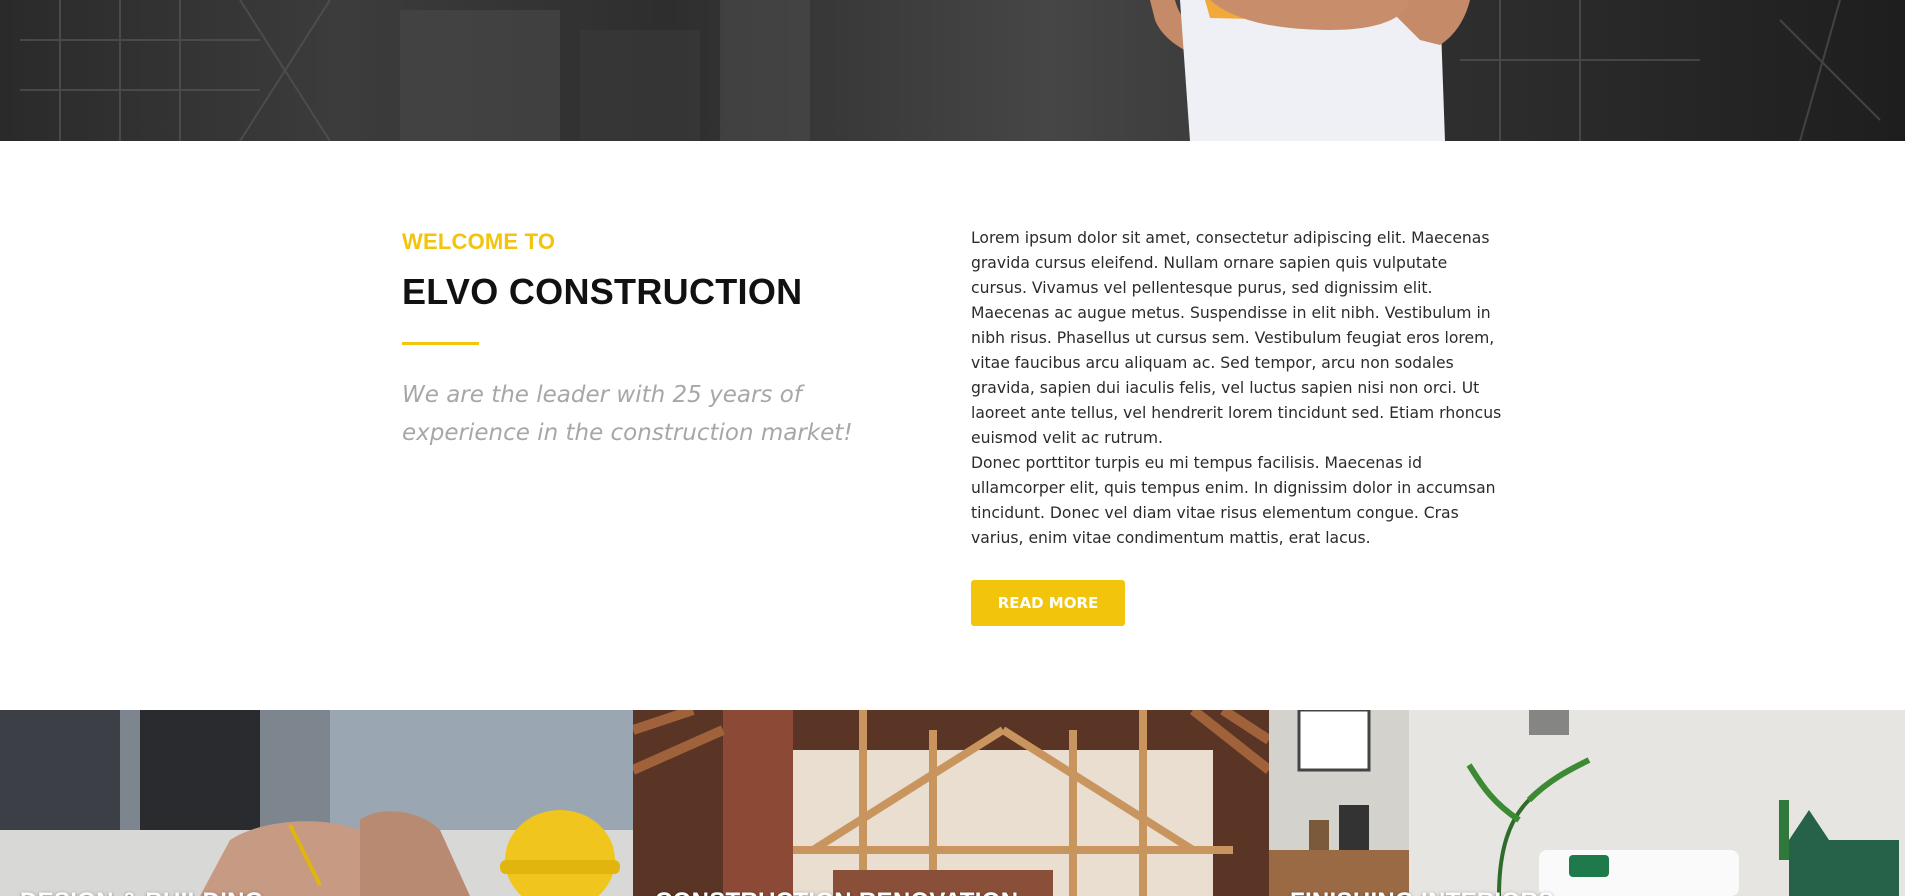  What do you see at coordinates (836, 892) in the screenshot?
I see `service-title-construction-renovation: CONSTRUCTION RENOVATION` at bounding box center [836, 892].